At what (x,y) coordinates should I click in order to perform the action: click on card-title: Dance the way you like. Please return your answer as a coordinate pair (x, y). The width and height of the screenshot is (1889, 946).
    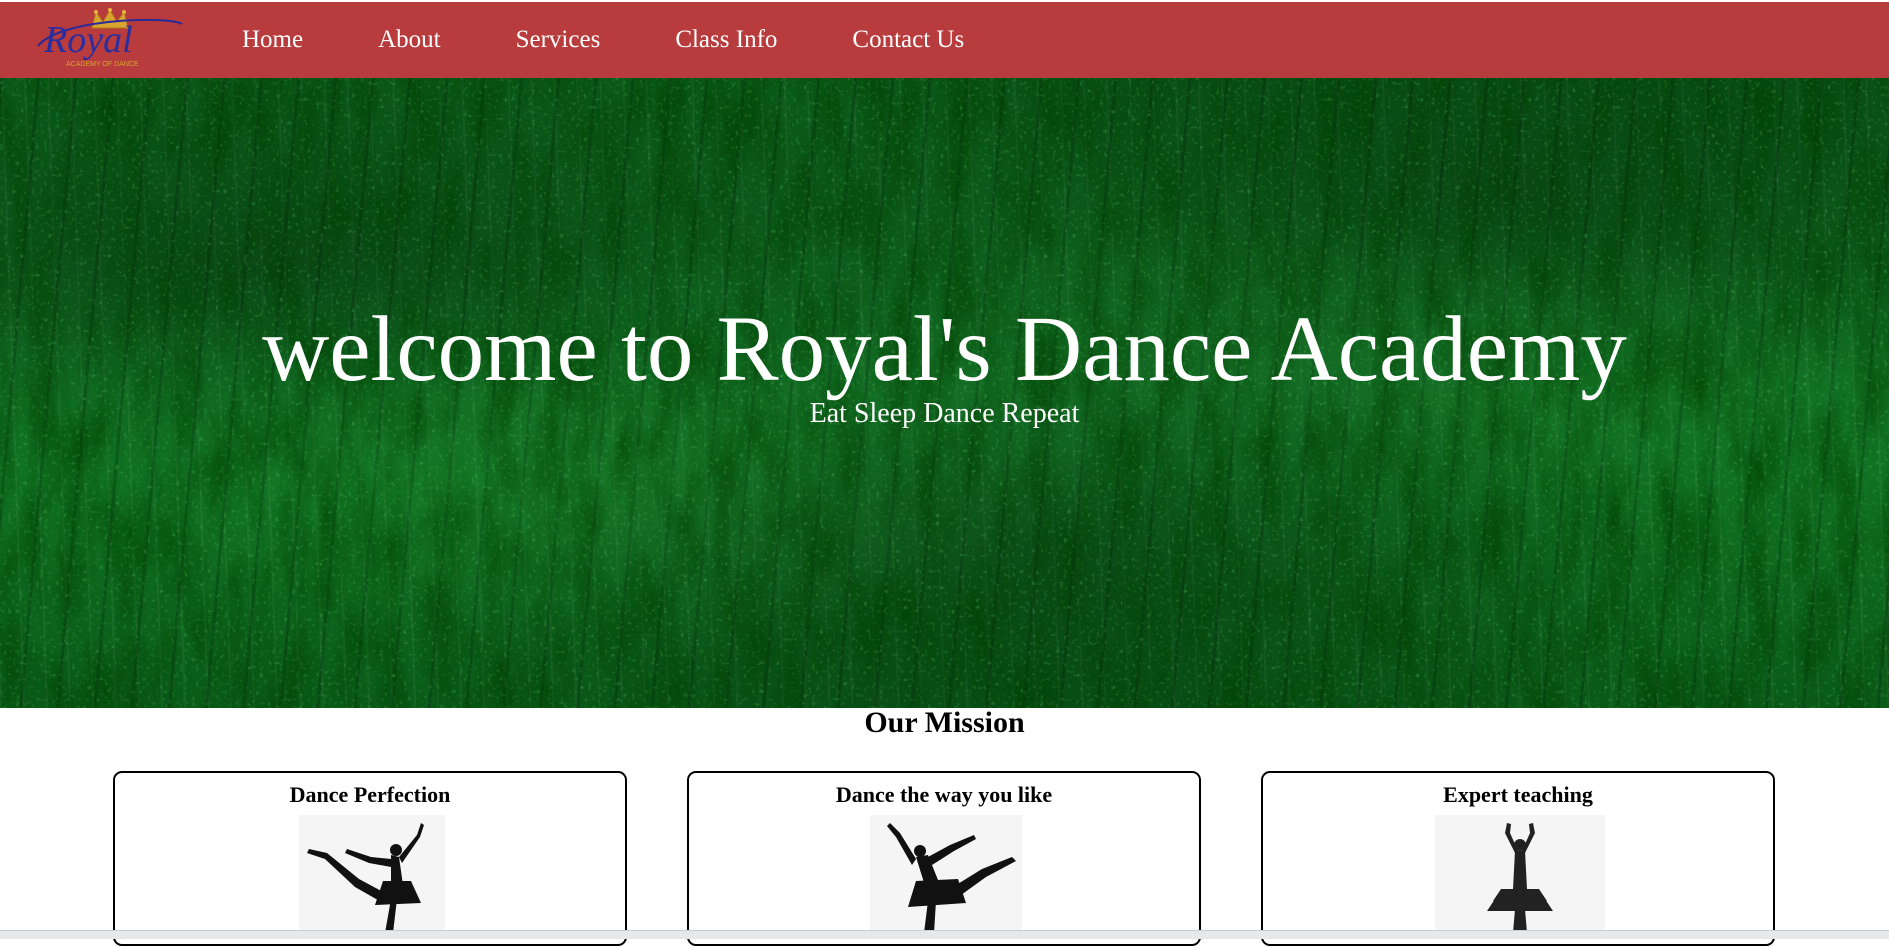
    Looking at the image, I should click on (944, 794).